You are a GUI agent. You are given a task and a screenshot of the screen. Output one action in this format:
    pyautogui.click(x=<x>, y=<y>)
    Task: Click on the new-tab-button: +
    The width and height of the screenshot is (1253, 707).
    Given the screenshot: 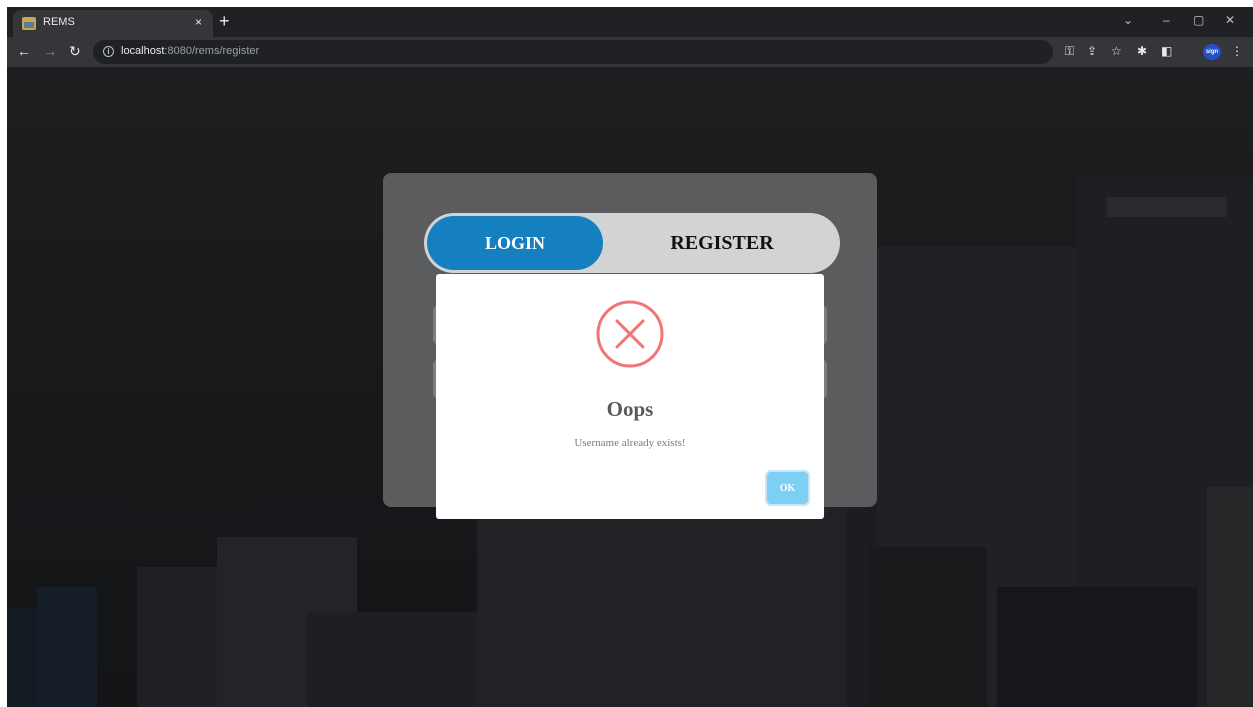 What is the action you would take?
    pyautogui.click(x=224, y=21)
    